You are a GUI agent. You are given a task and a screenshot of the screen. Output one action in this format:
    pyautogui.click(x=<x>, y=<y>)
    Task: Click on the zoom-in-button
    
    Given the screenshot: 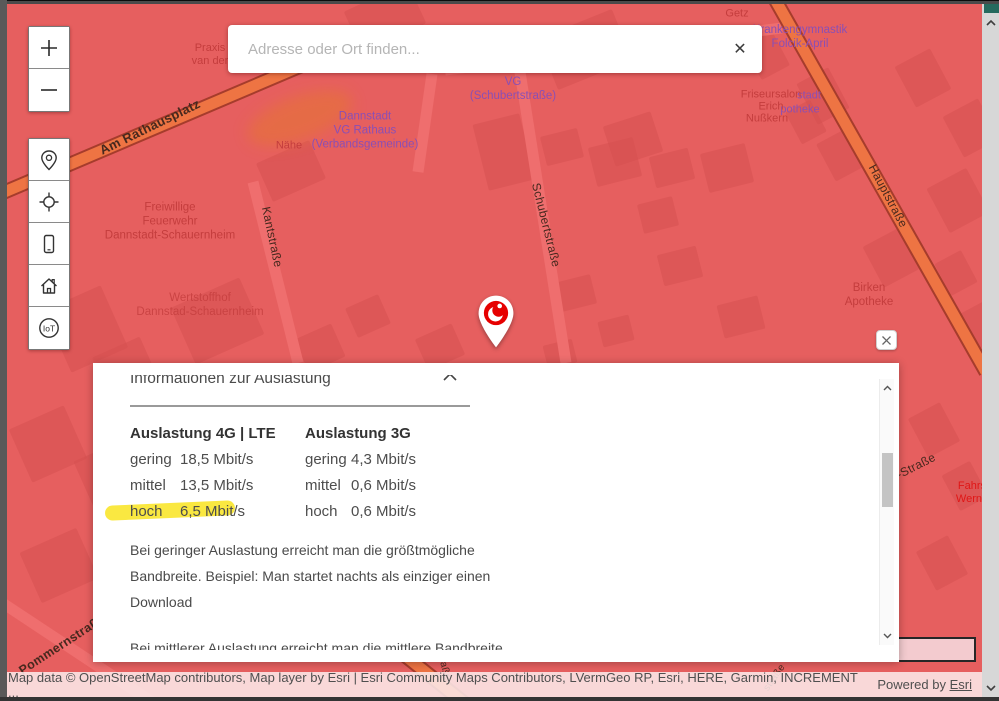 What is the action you would take?
    pyautogui.click(x=49, y=48)
    